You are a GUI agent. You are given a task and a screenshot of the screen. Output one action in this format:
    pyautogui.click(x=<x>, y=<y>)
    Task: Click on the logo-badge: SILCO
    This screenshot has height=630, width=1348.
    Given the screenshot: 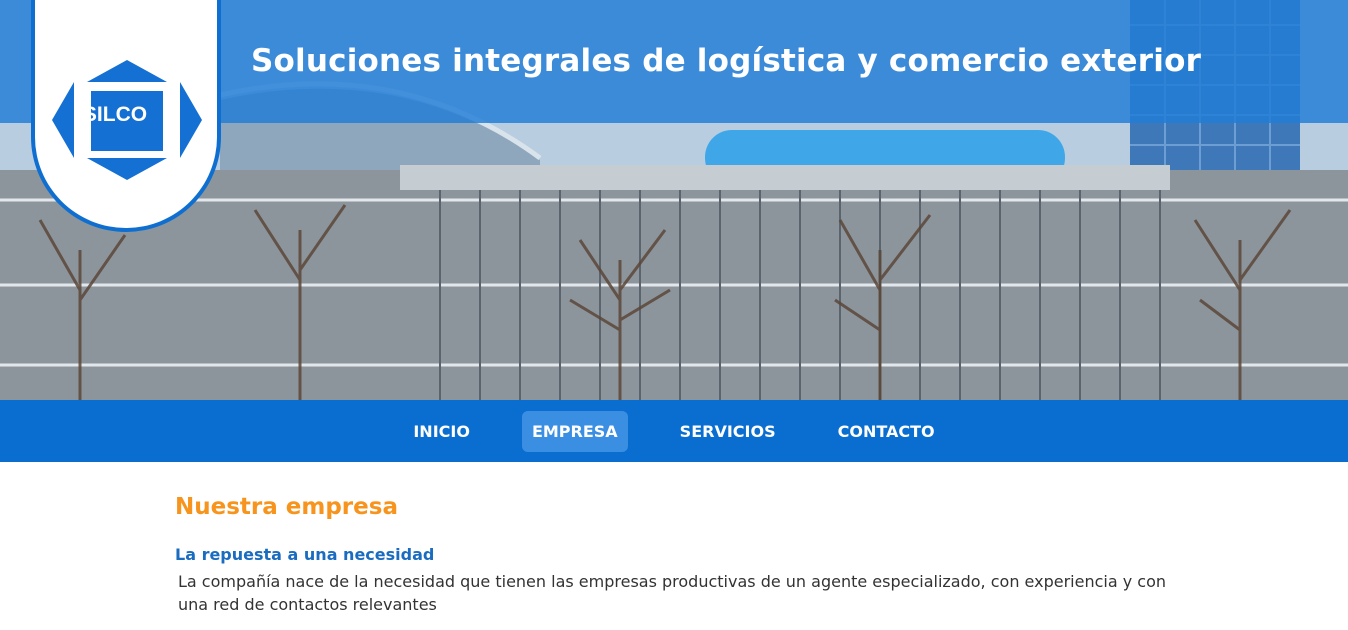 What is the action you would take?
    pyautogui.click(x=126, y=116)
    